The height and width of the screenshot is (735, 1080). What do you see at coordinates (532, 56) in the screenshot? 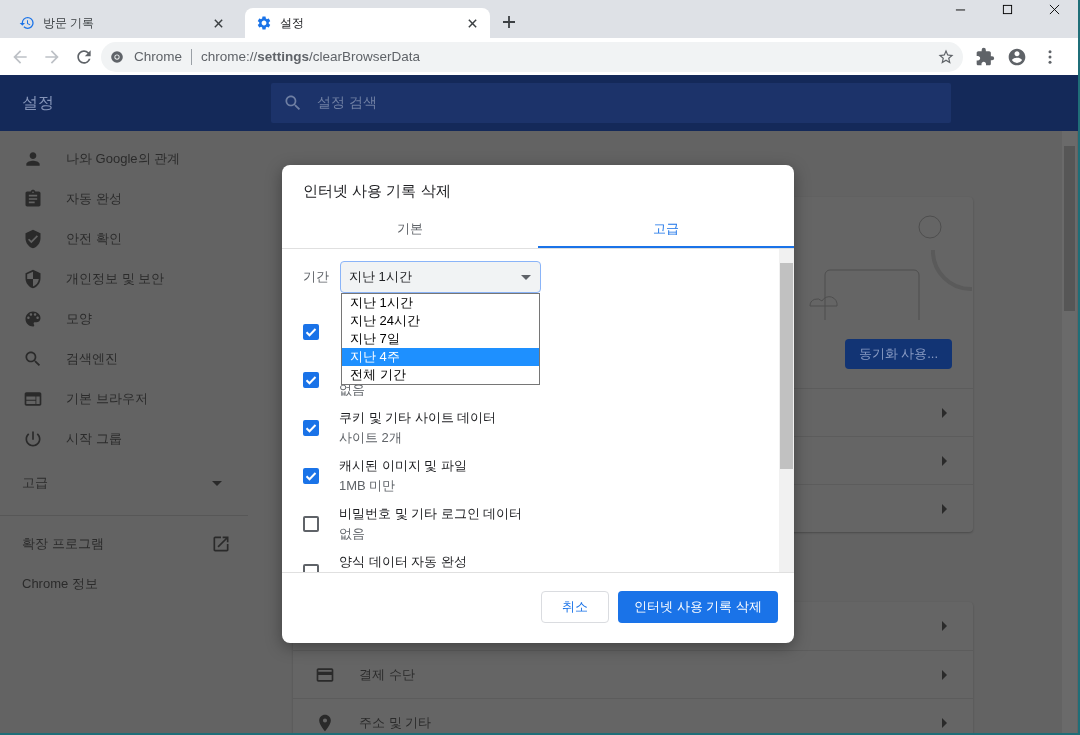
I see `address-bar: Chrome chrome://settings/clearBrowserData` at bounding box center [532, 56].